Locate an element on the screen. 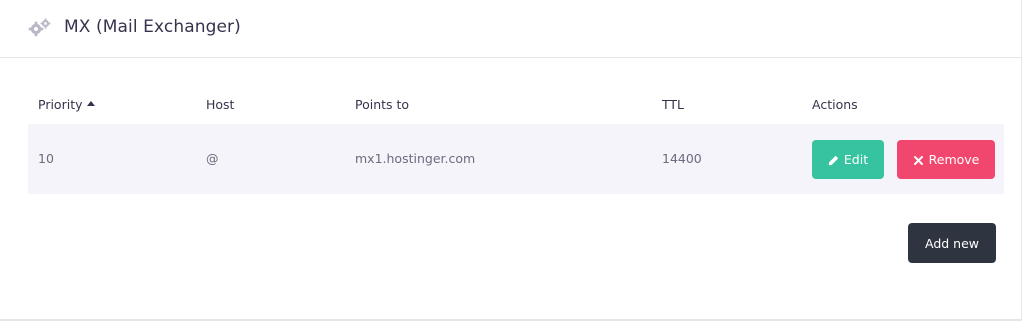  table-header: Priority Host Points to TTL Actions is located at coordinates (516, 108).